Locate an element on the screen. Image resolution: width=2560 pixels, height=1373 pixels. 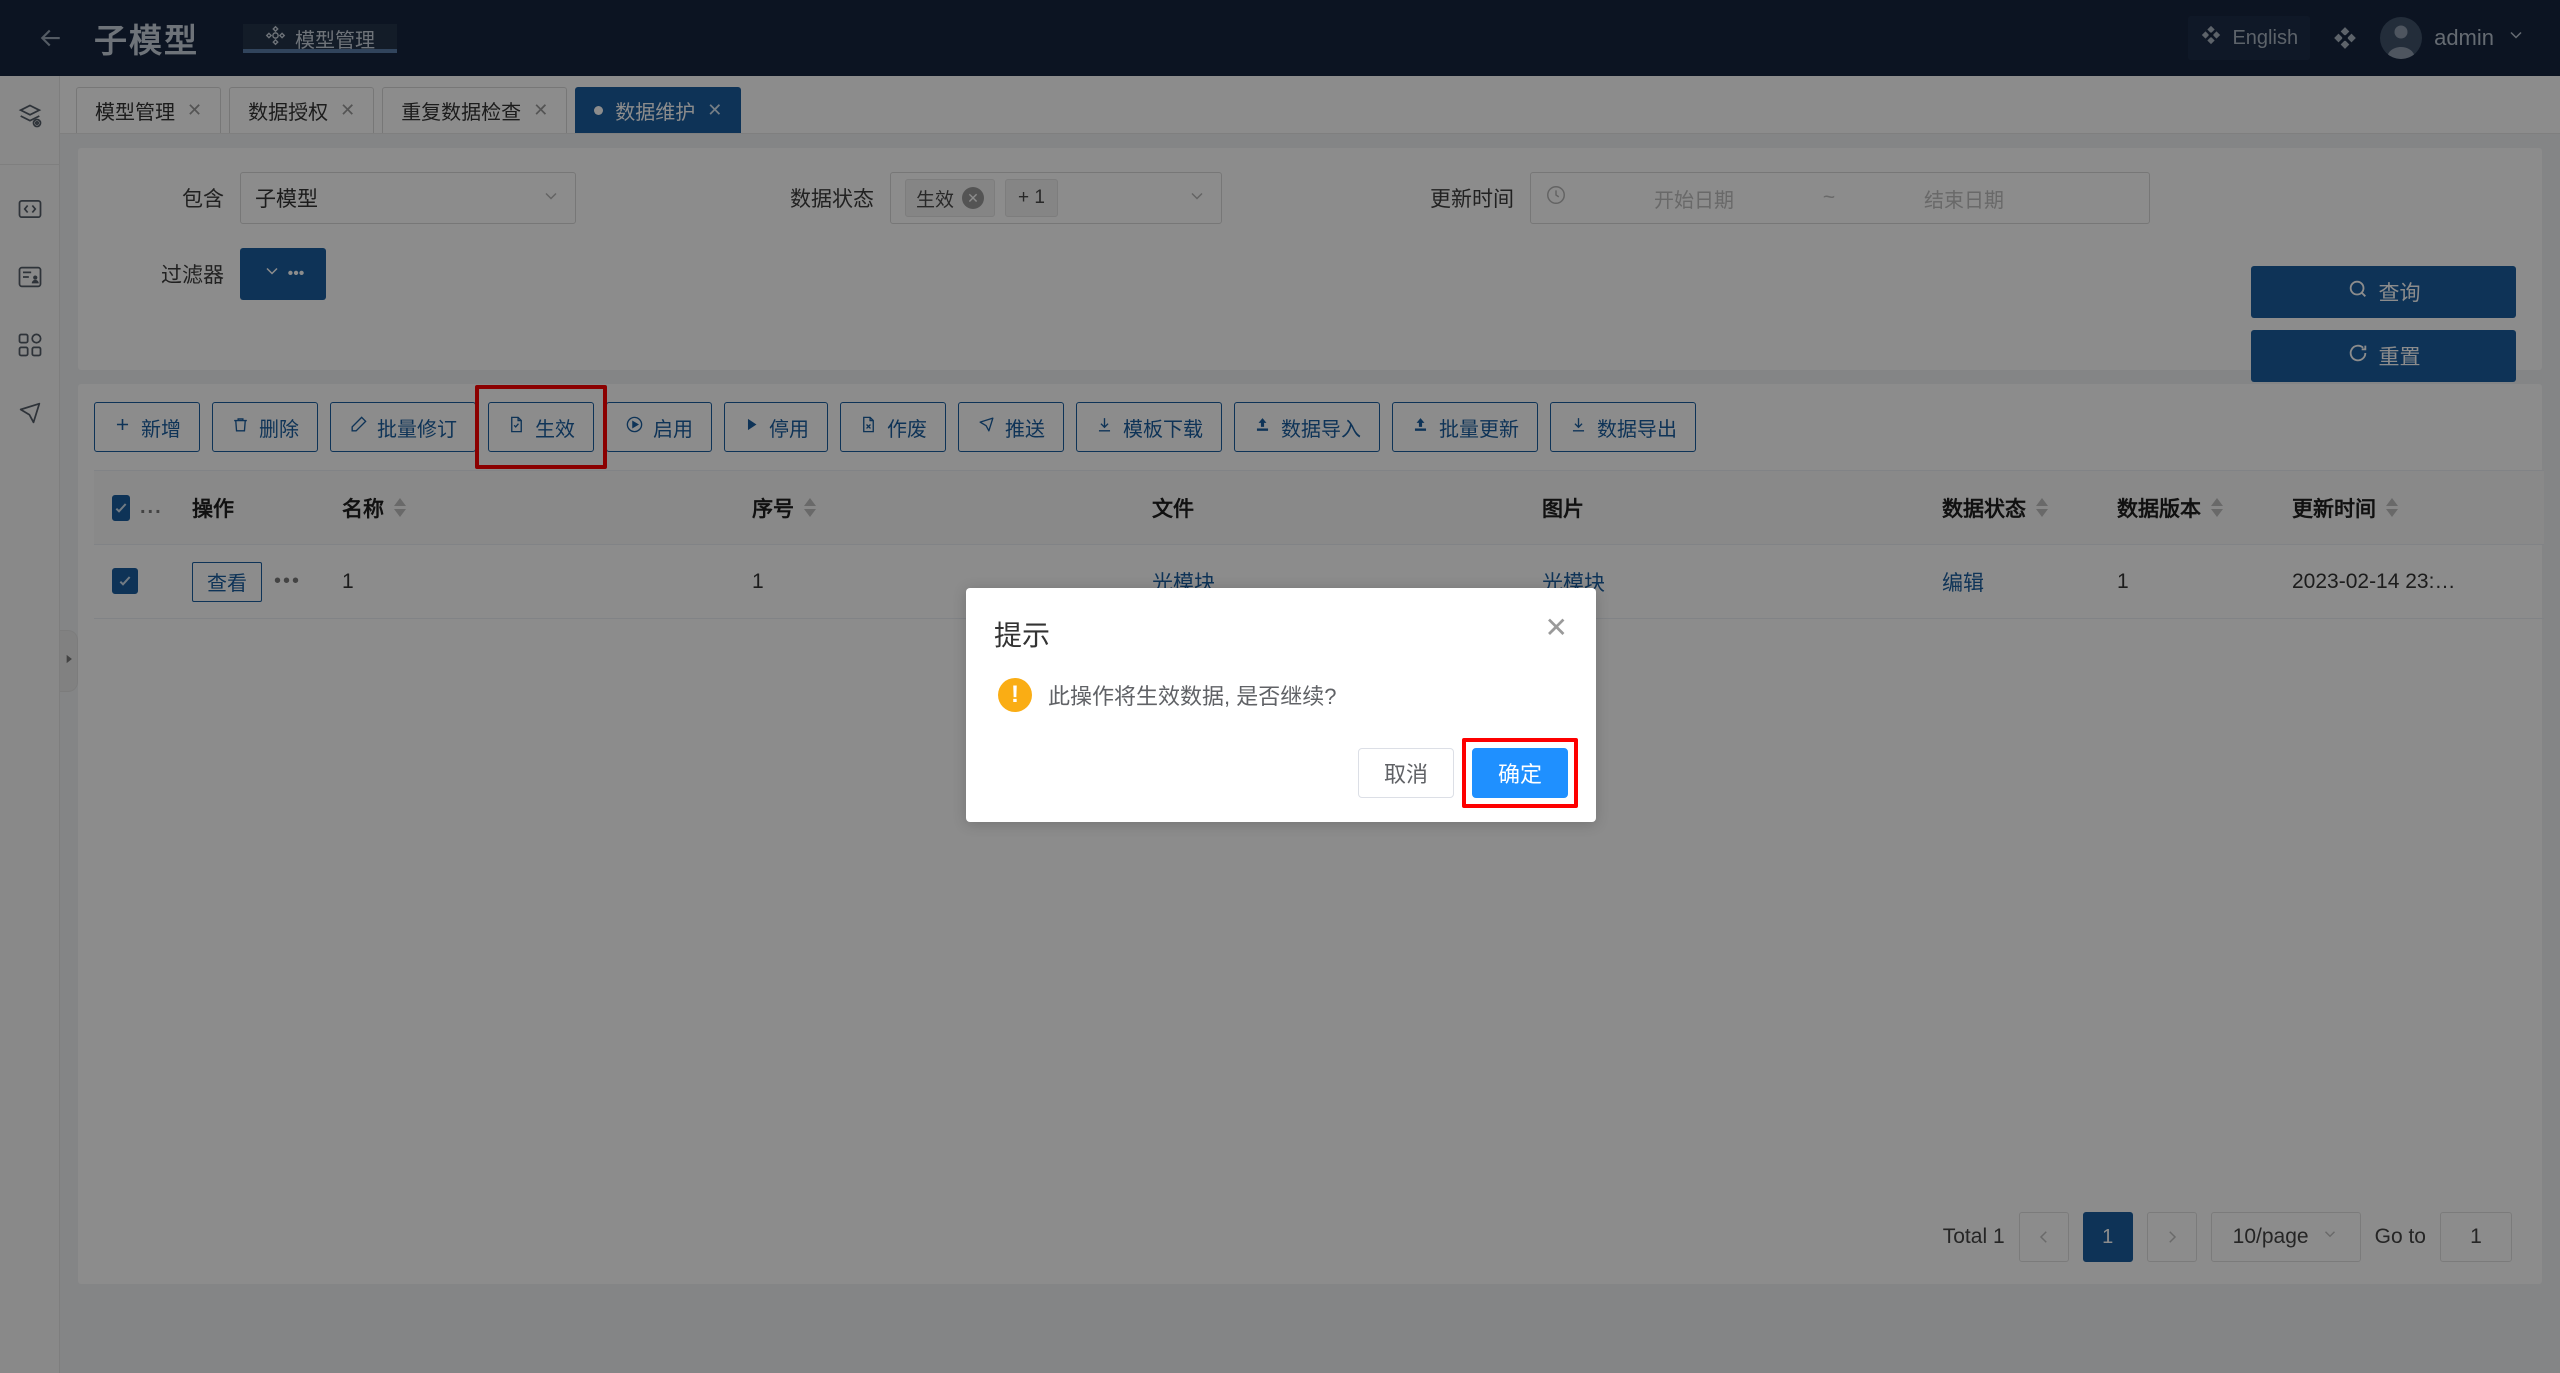
dialog-header: 提示 ✕ is located at coordinates (1281, 634).